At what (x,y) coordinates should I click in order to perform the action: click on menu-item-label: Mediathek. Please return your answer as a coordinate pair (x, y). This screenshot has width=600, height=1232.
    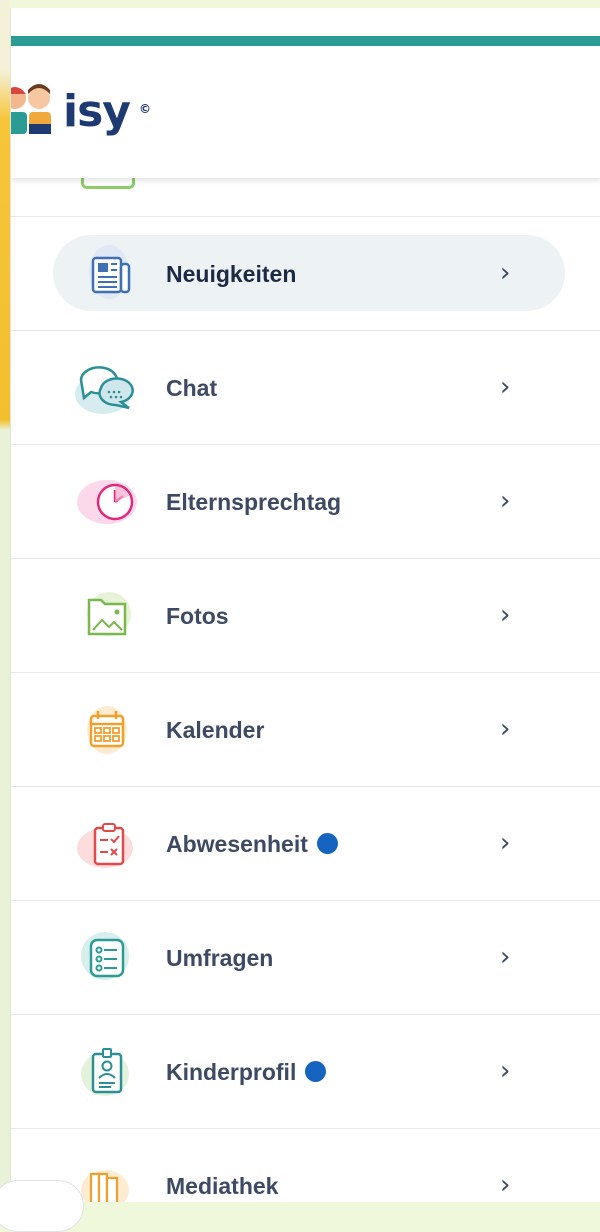
    Looking at the image, I should click on (222, 1186).